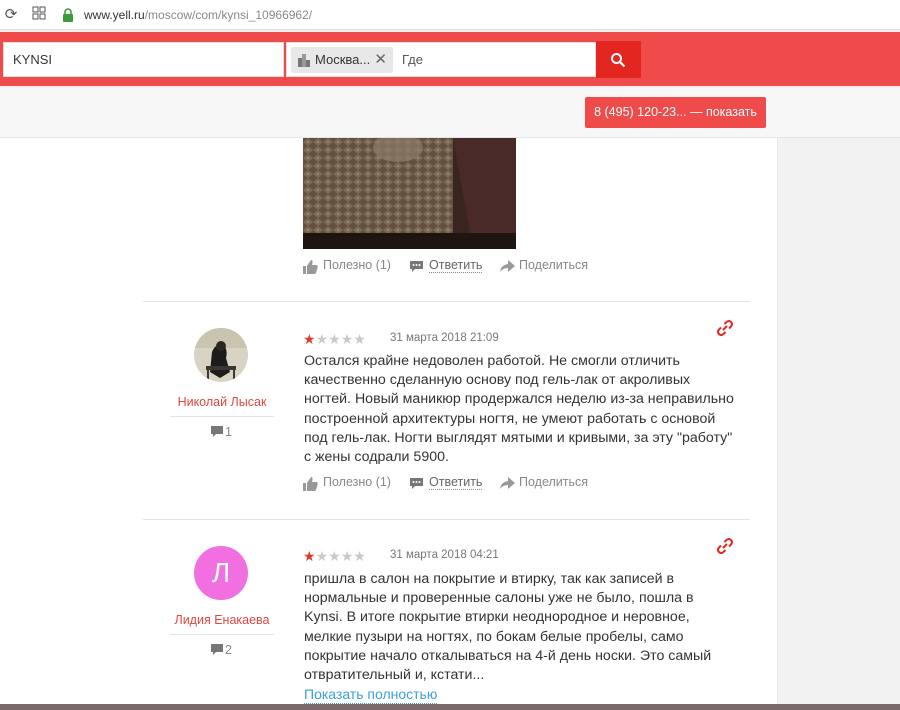 The image size is (900, 710). I want to click on review-author: Лидия Енакаева, so click(222, 620).